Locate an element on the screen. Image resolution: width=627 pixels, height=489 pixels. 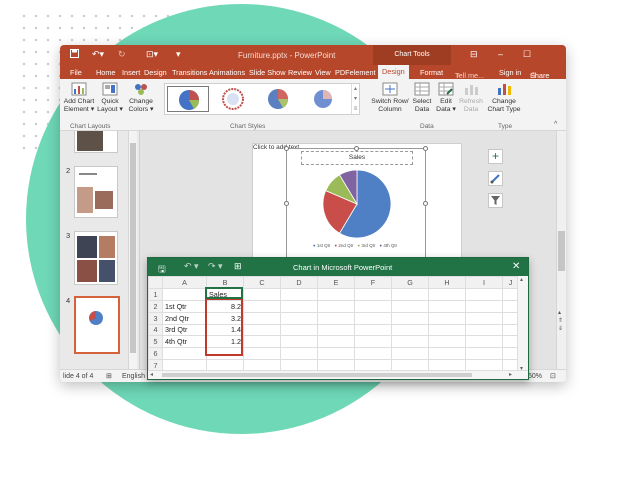
tab-review: Review is located at coordinates (300, 72).